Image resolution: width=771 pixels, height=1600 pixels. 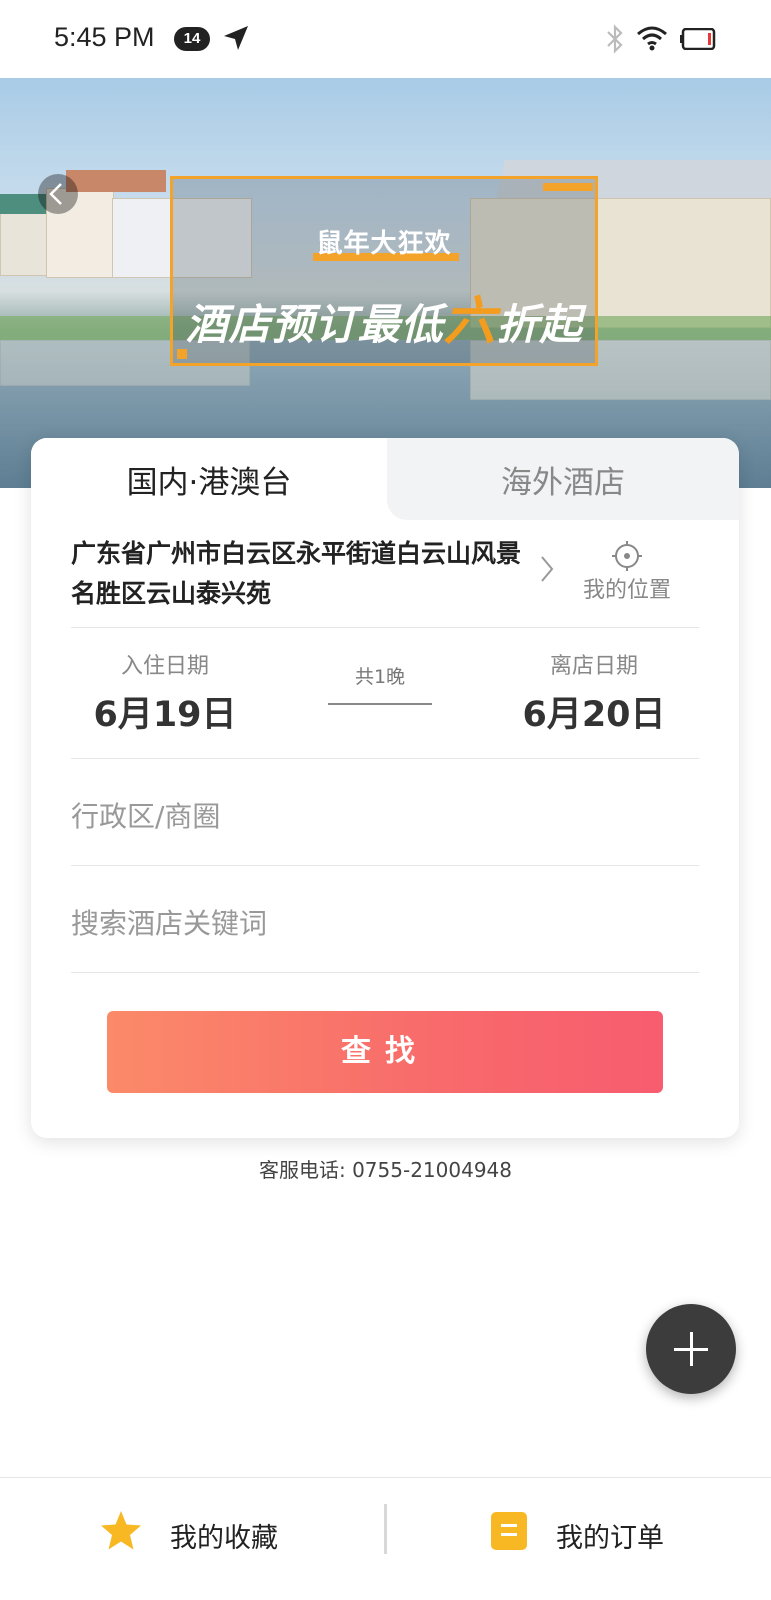 What do you see at coordinates (236, 38) in the screenshot?
I see `location-arrow-icon` at bounding box center [236, 38].